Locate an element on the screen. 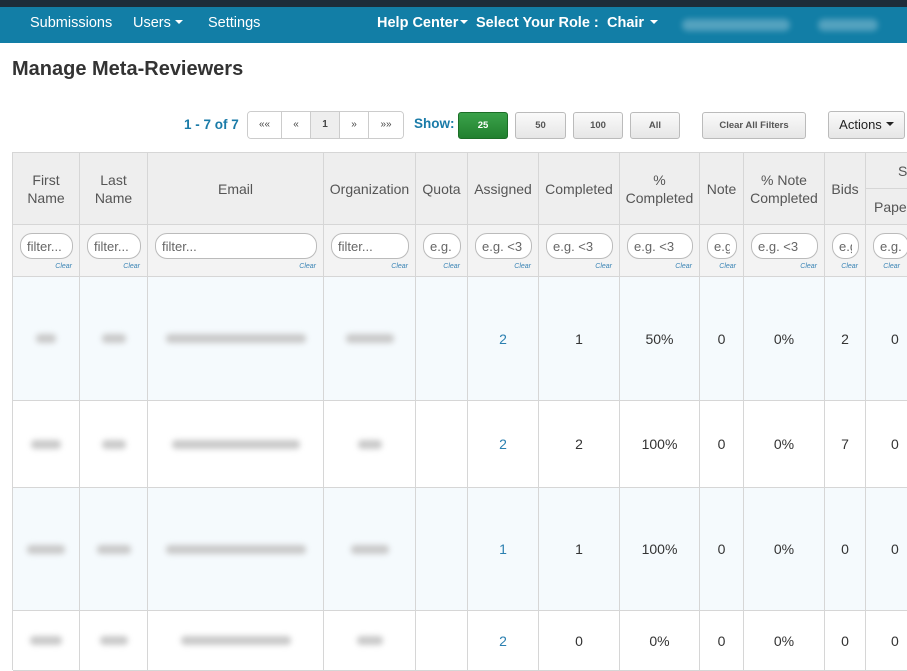  cell-bids: 0 is located at coordinates (845, 641).